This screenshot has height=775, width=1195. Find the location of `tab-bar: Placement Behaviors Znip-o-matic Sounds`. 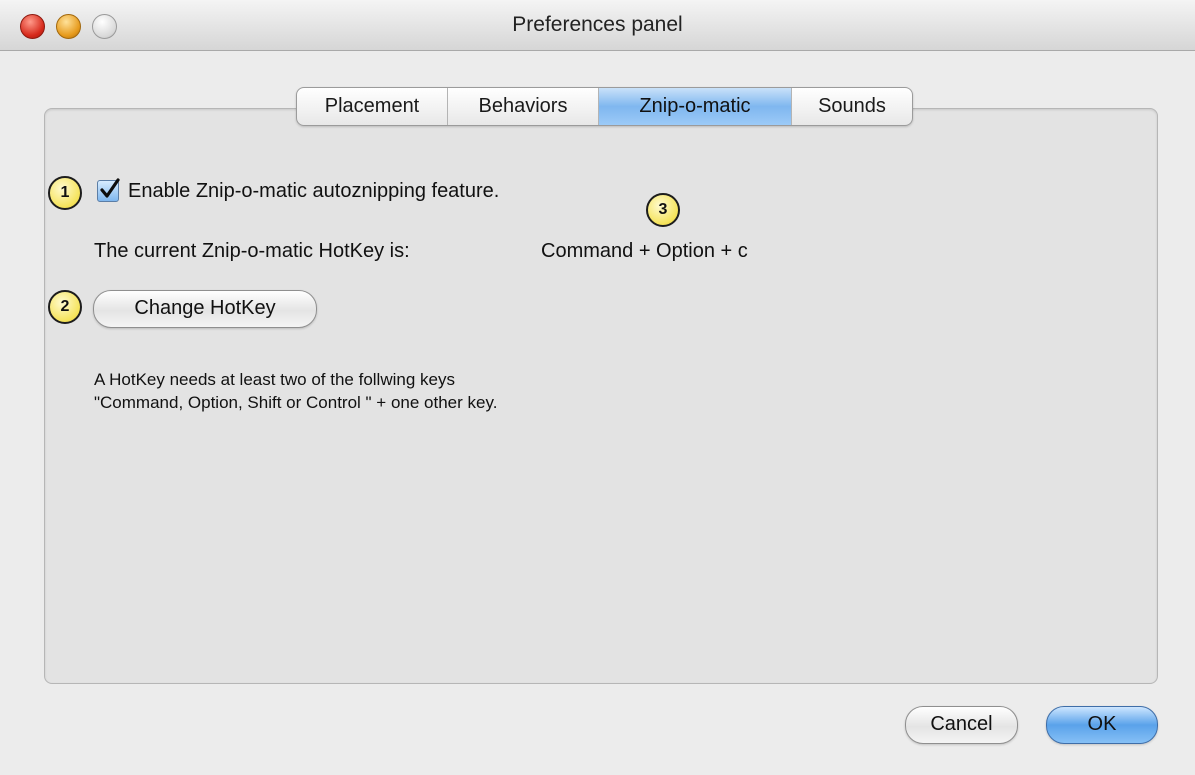

tab-bar: Placement Behaviors Znip-o-matic Sounds is located at coordinates (604, 106).